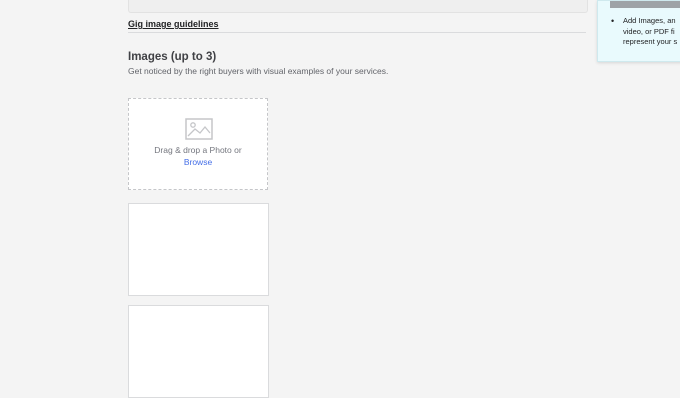 The height and width of the screenshot is (398, 680). Describe the element at coordinates (649, 20) in the screenshot. I see `tip-line: Add Images, an` at that location.